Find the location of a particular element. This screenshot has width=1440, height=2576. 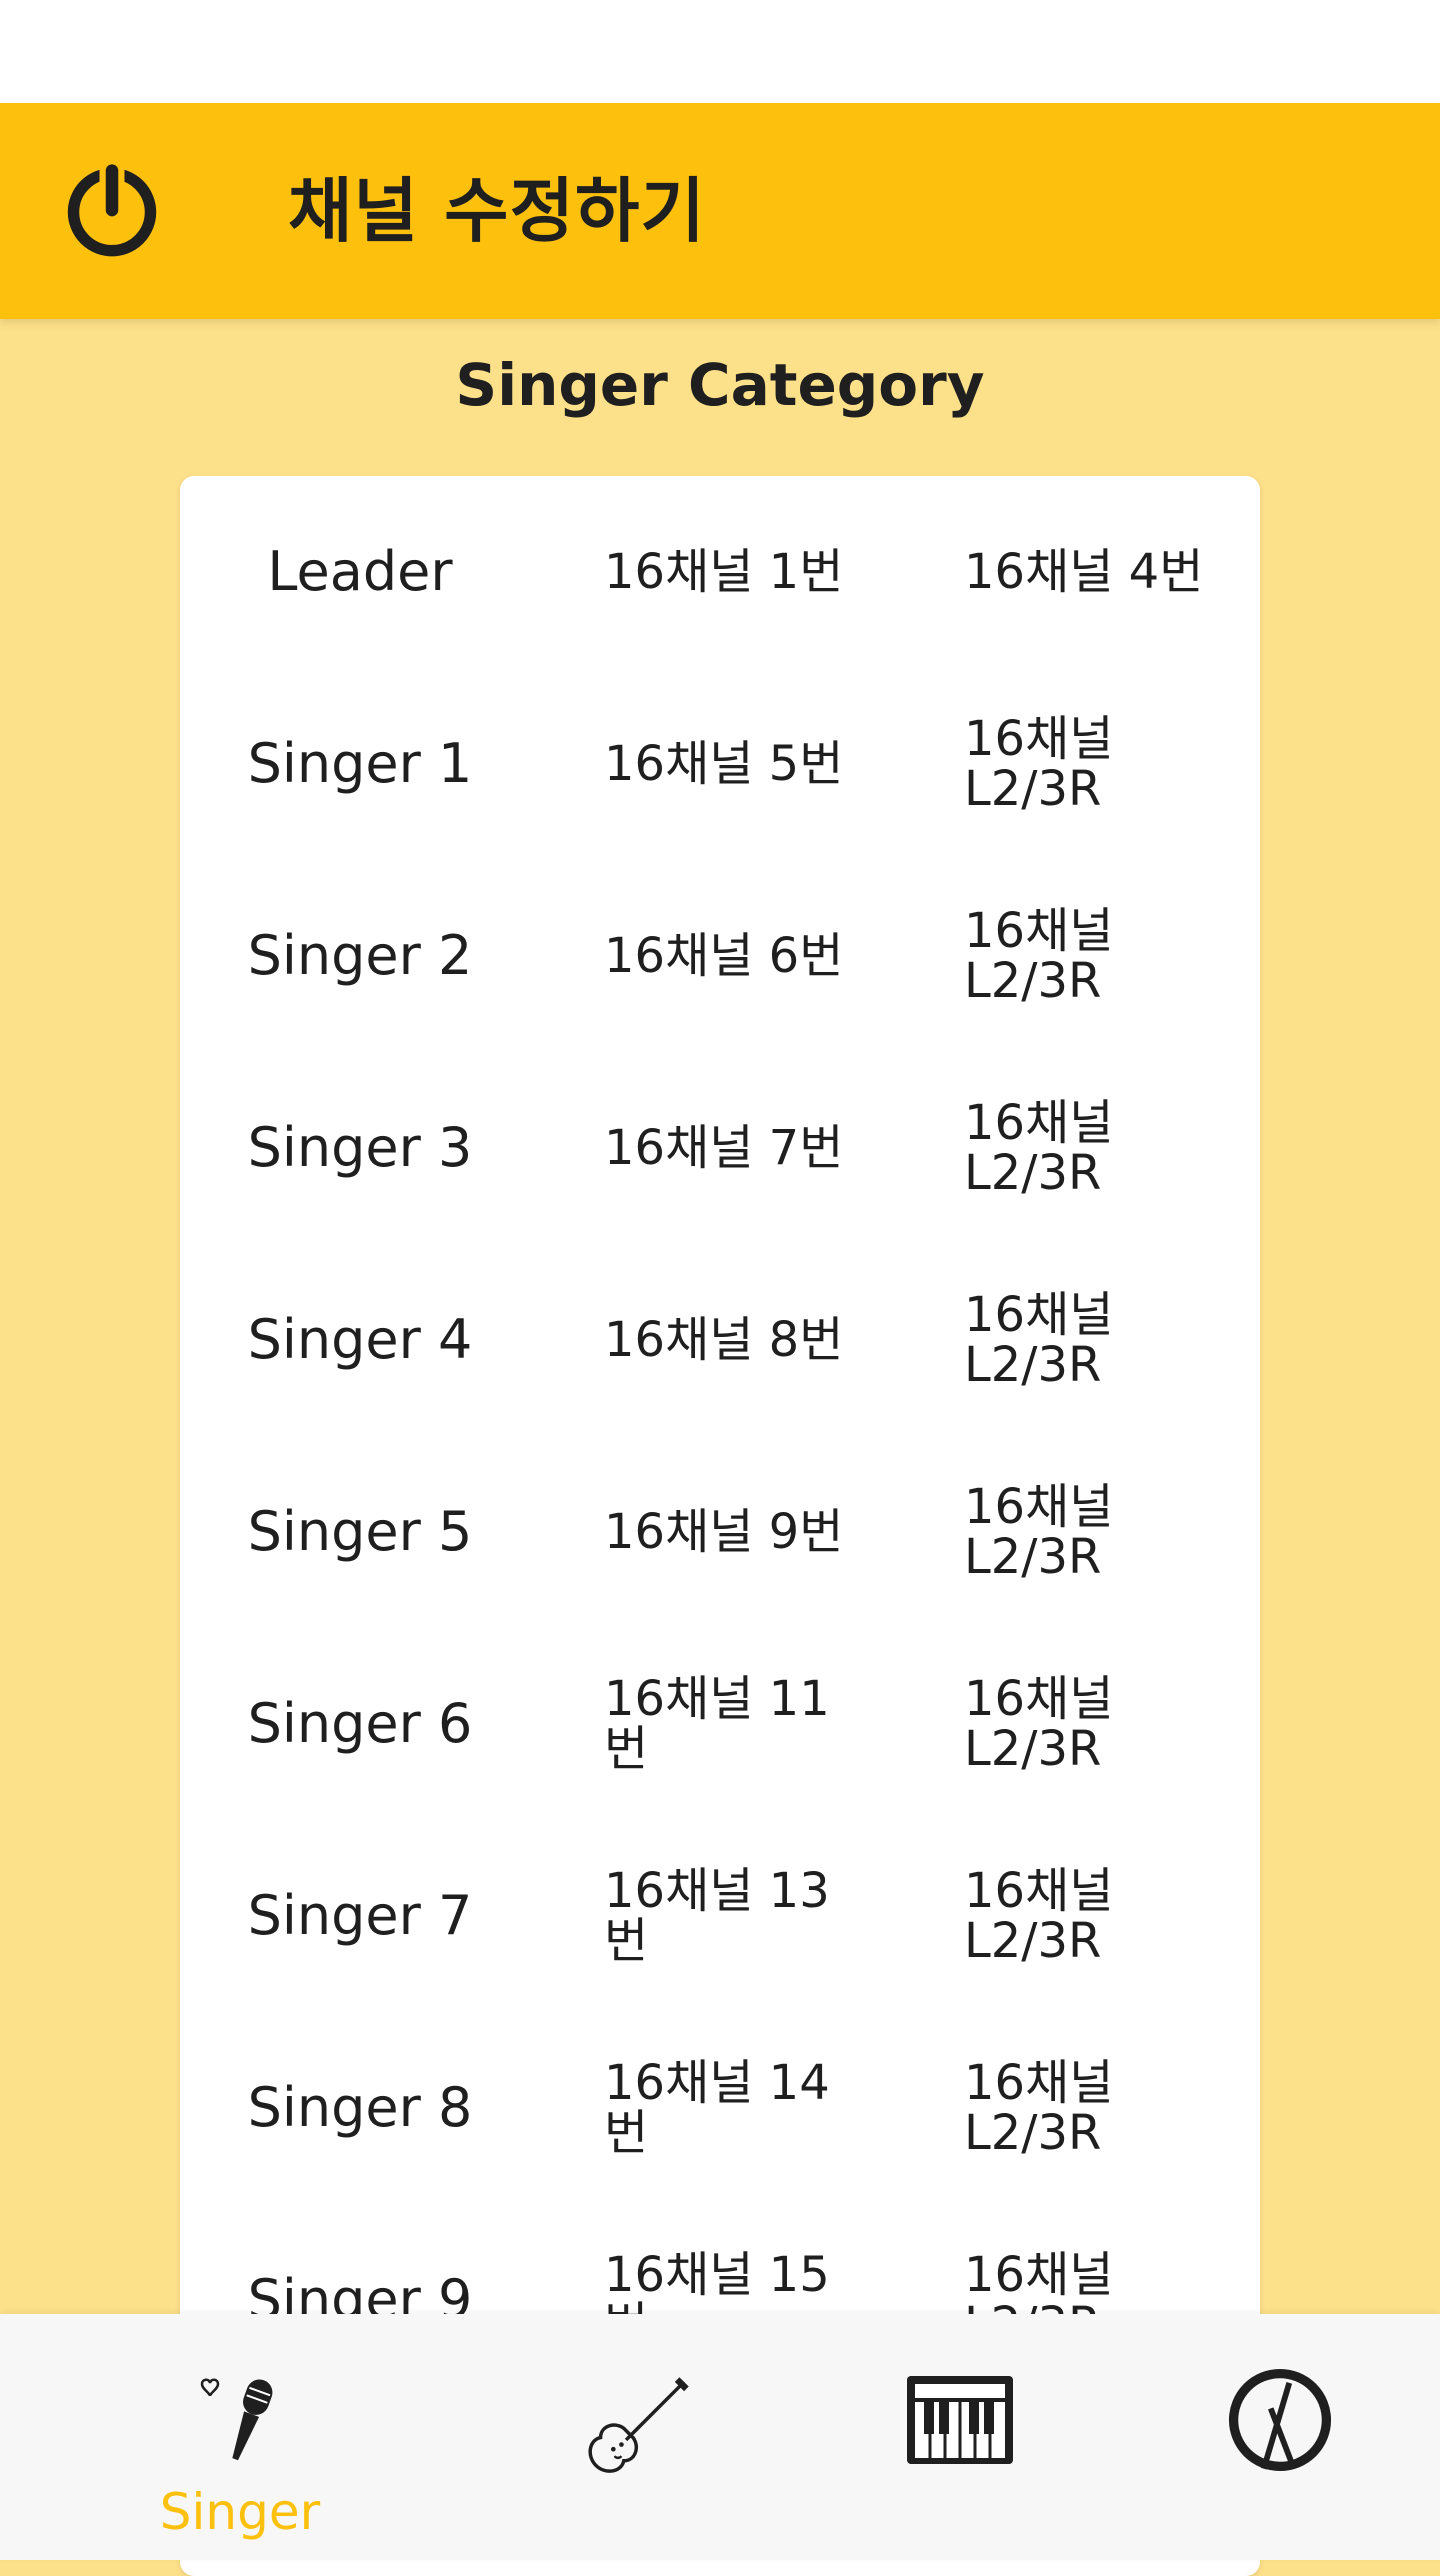

nav-tab-drum is located at coordinates (1270, 2437).